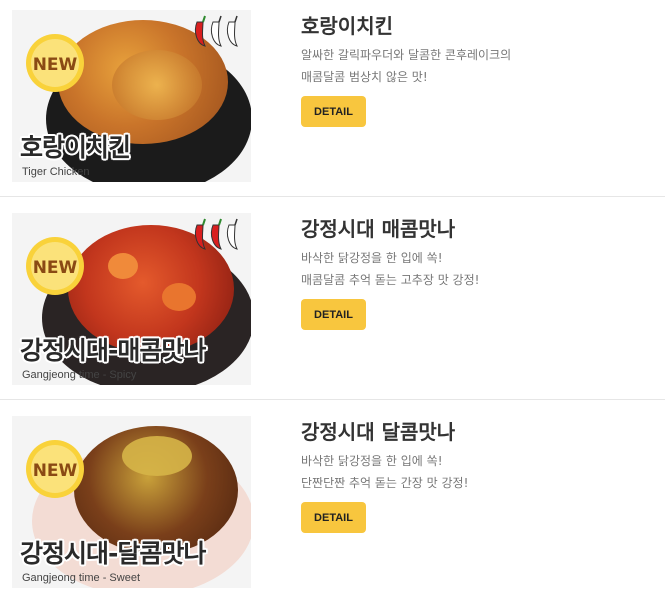 The height and width of the screenshot is (596, 665). What do you see at coordinates (113, 553) in the screenshot?
I see `thumb-title: 강정시대-달콤맛나` at bounding box center [113, 553].